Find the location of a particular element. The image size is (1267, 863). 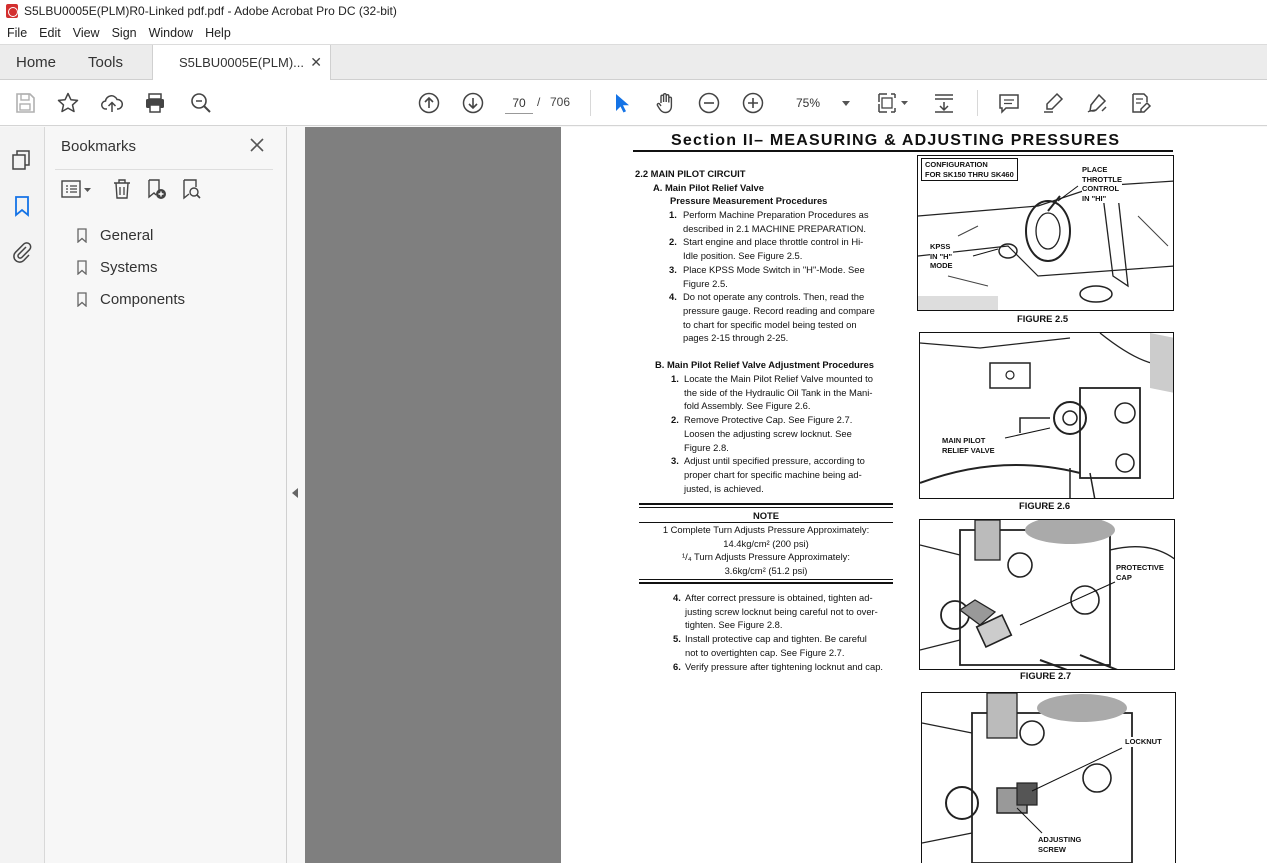

redact-edit-icon is located at coordinates (1141, 103).